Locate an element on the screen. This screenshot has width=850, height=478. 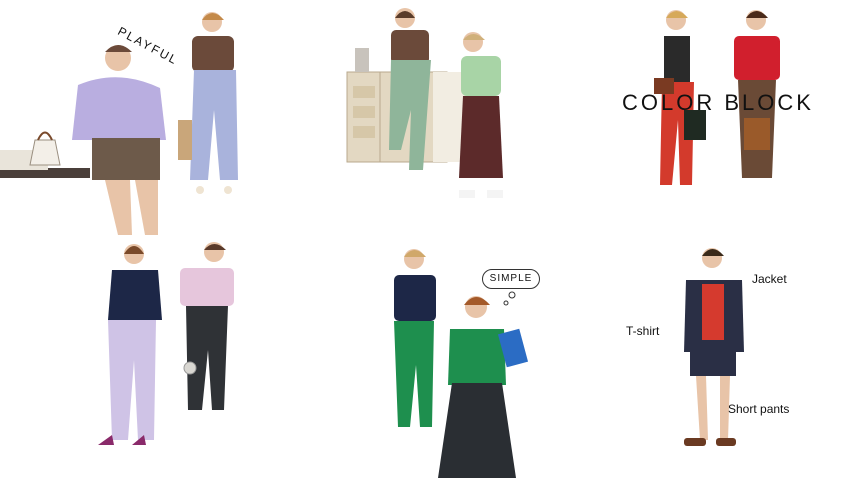
panel-color-block: COLOR BLOCK is located at coordinates (733, 107).